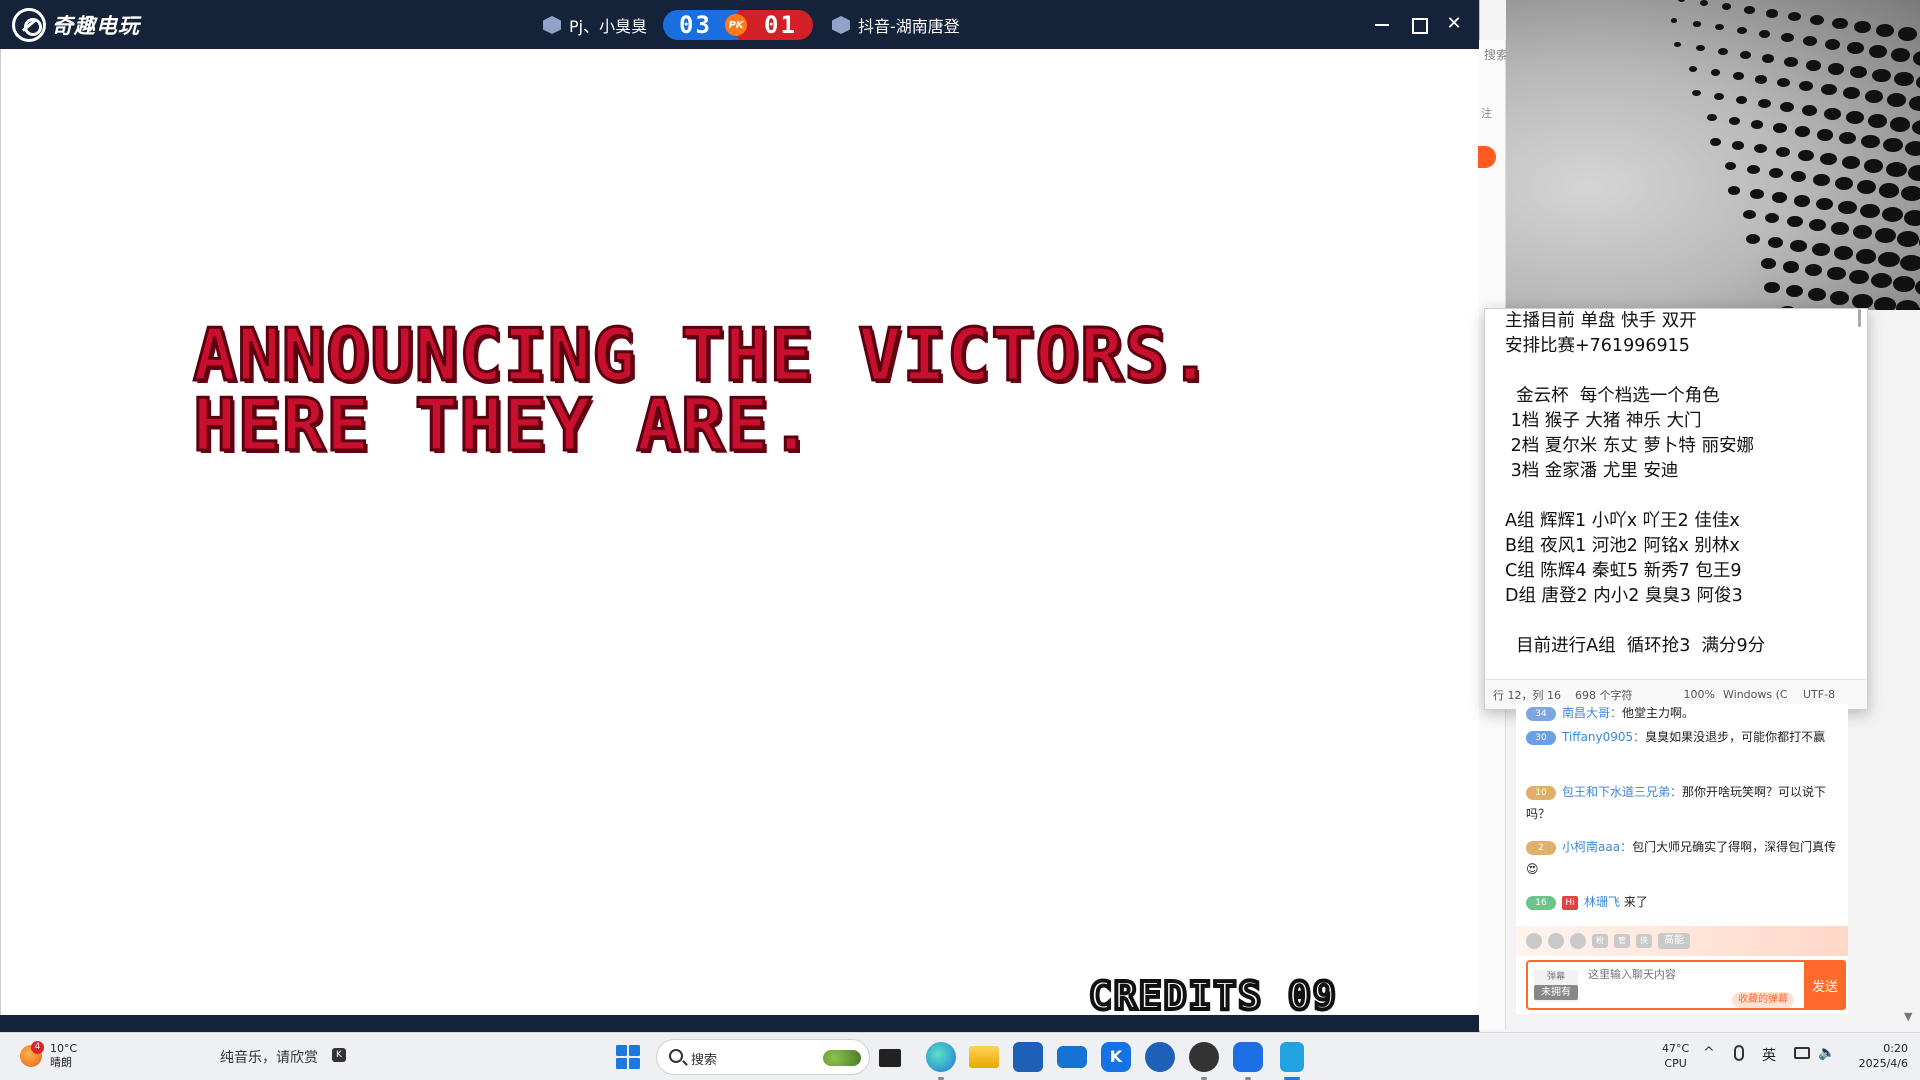  I want to click on fan-tool-button: 粉, so click(1600, 941).